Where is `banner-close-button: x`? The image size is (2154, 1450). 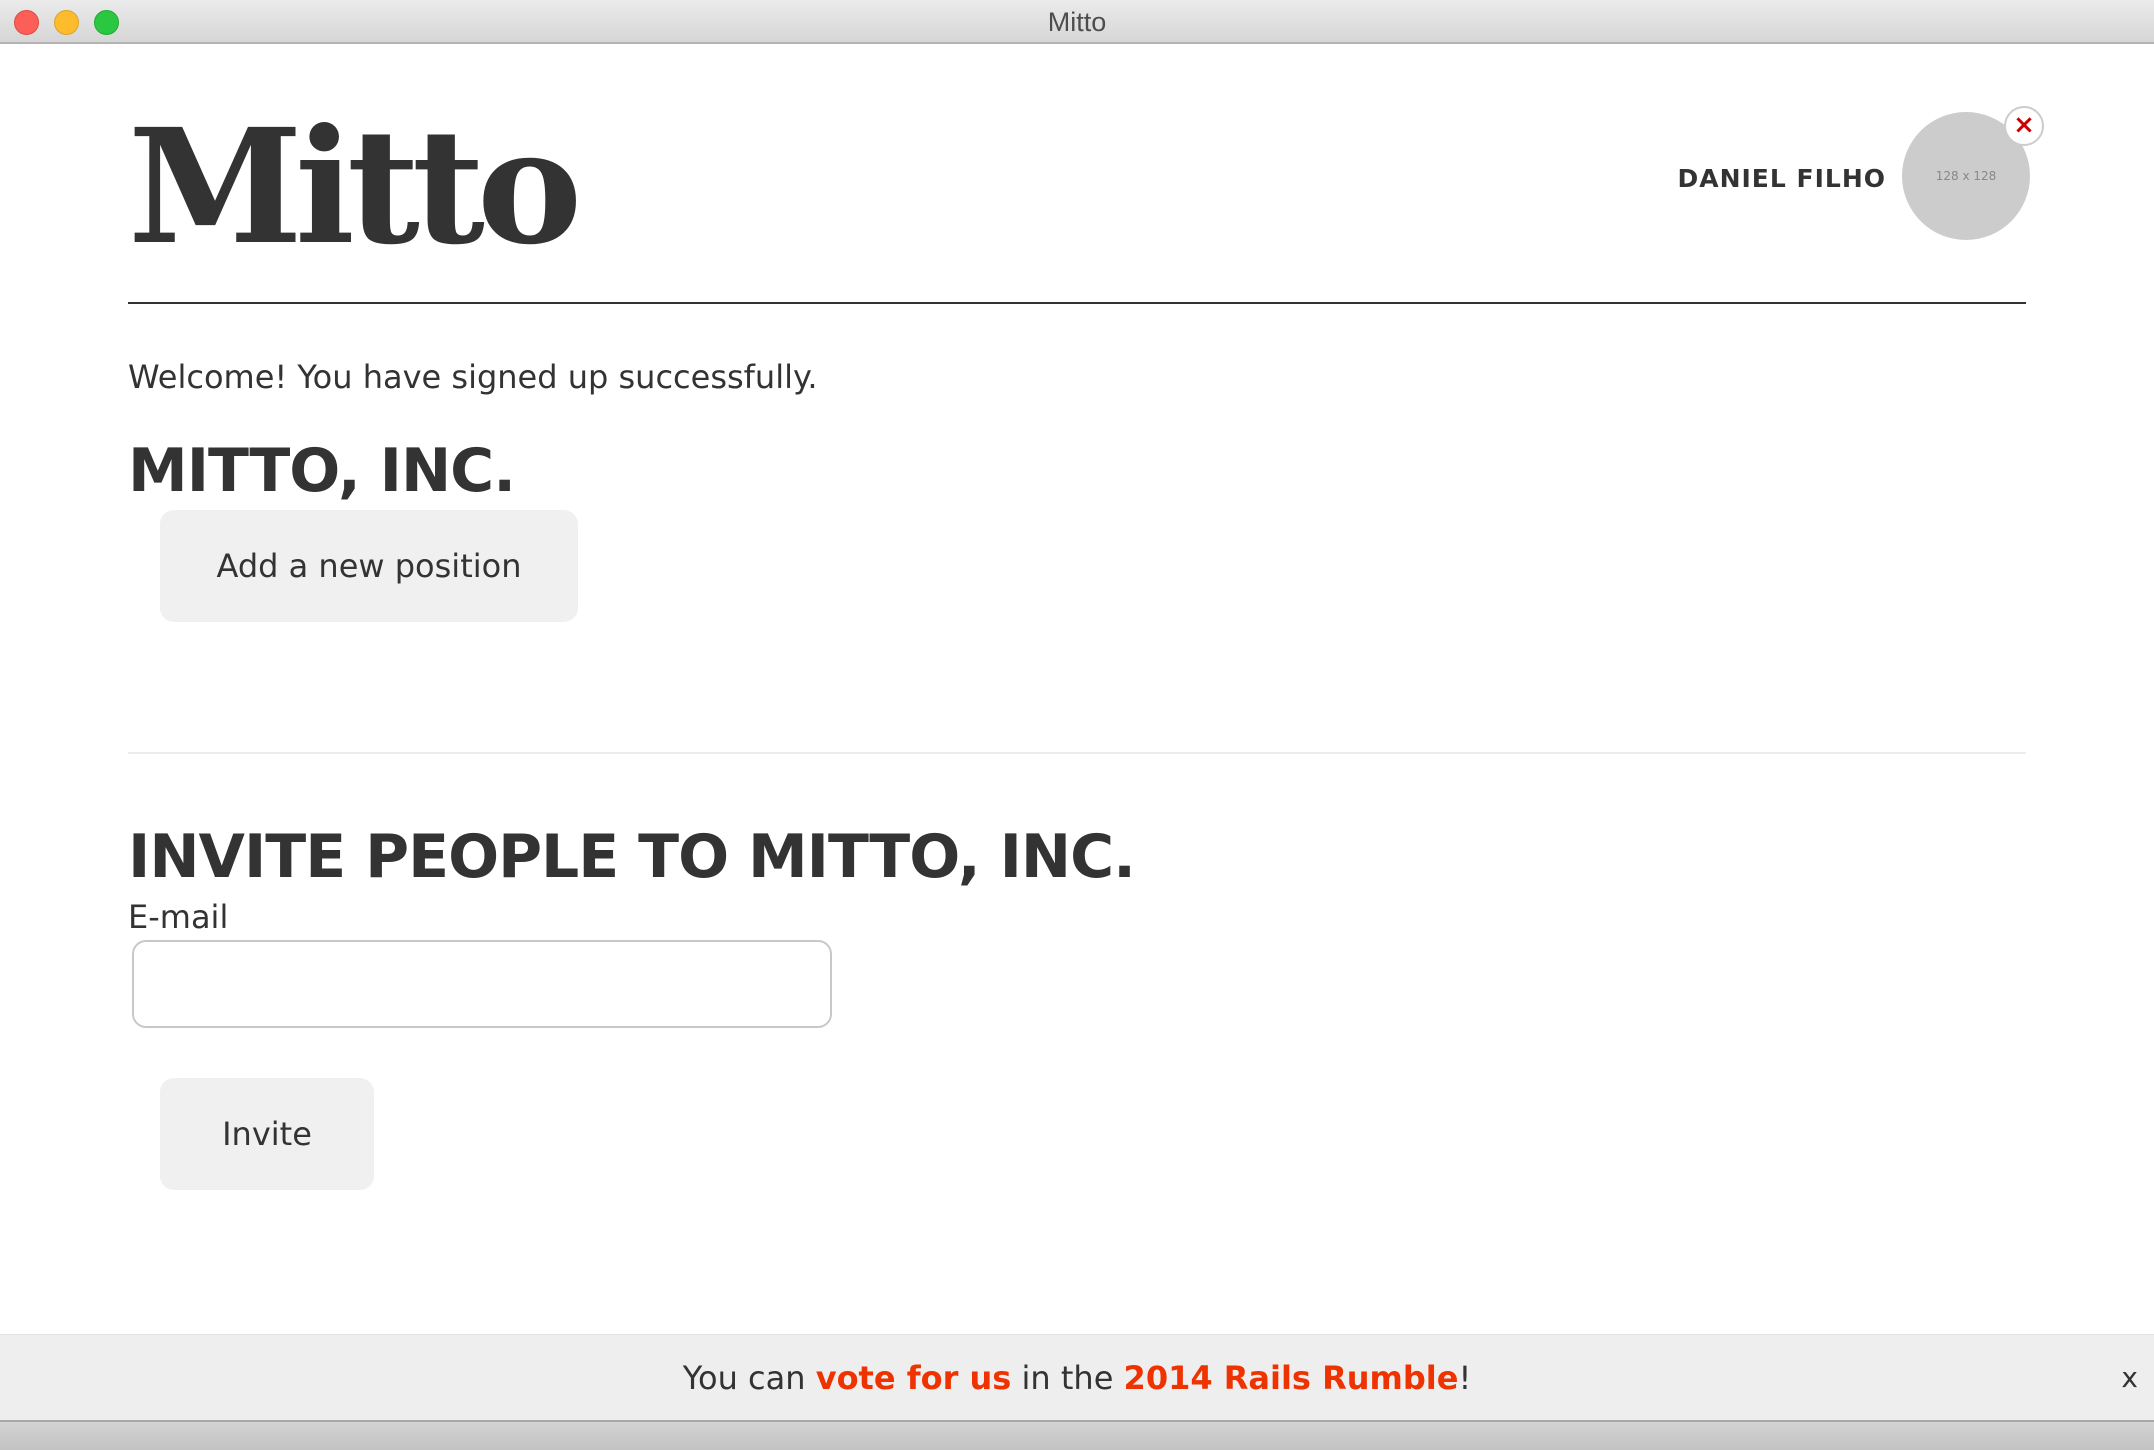
banner-close-button: x is located at coordinates (2129, 1378).